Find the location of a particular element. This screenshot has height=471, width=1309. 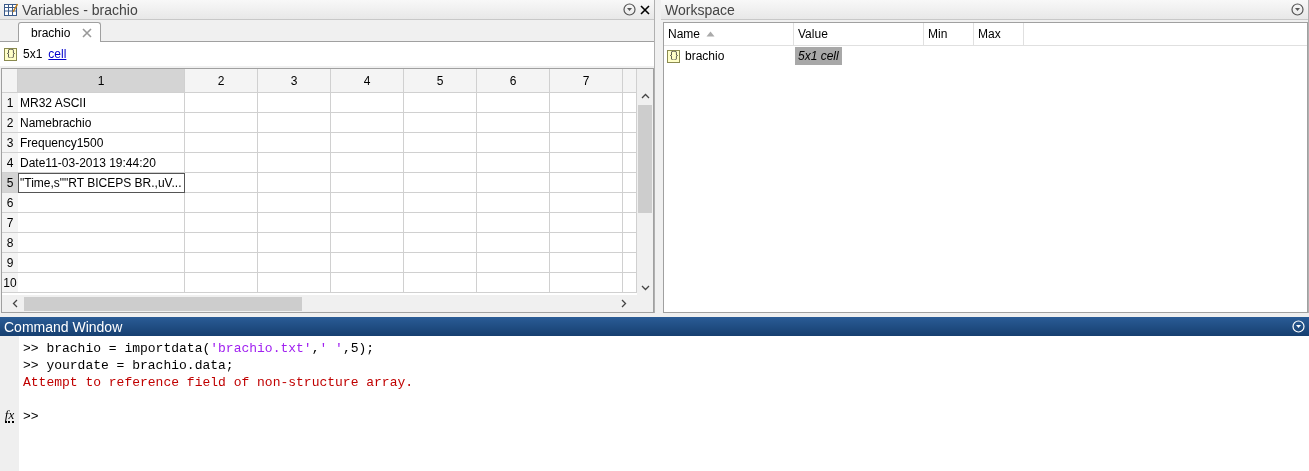

vertical-scrollbar is located at coordinates (645, 182).